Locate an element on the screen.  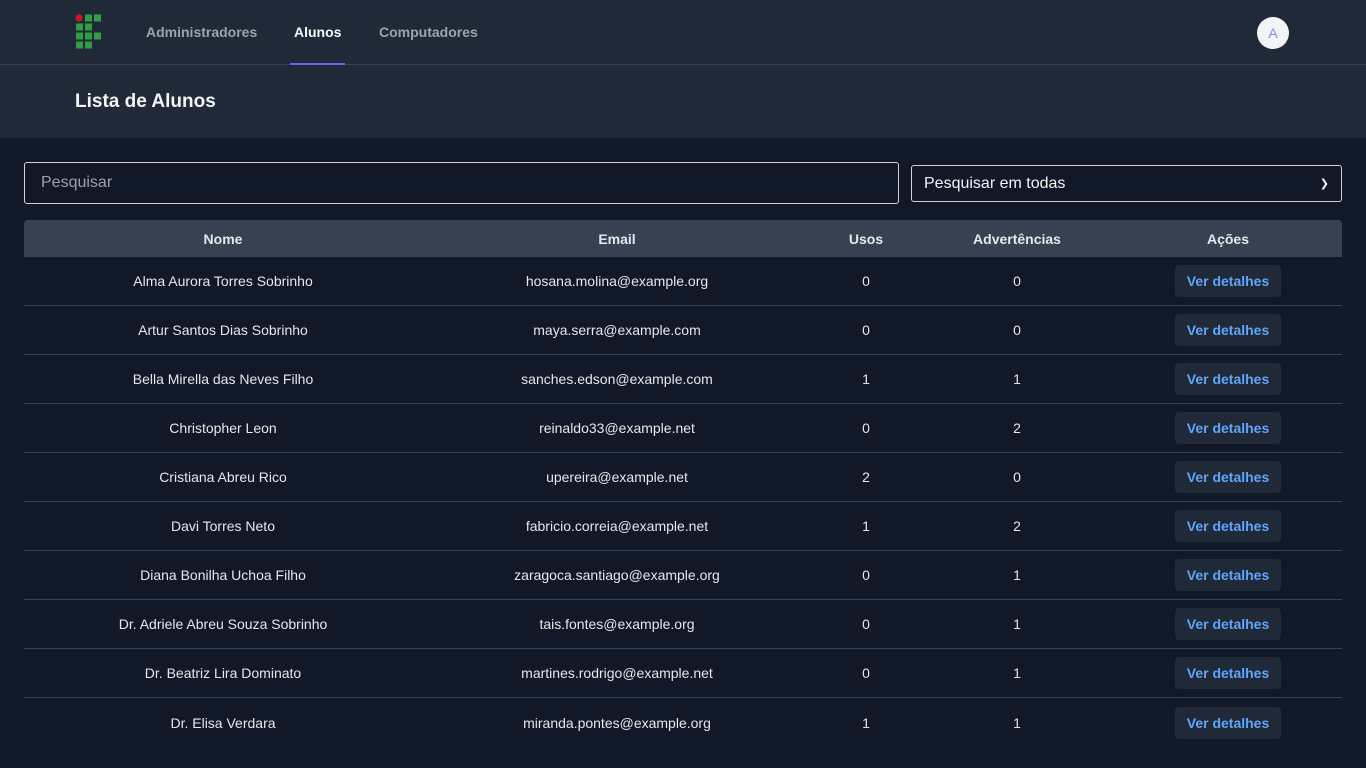
top-navbar: Administradores Alunos Computadores A is located at coordinates (683, 32).